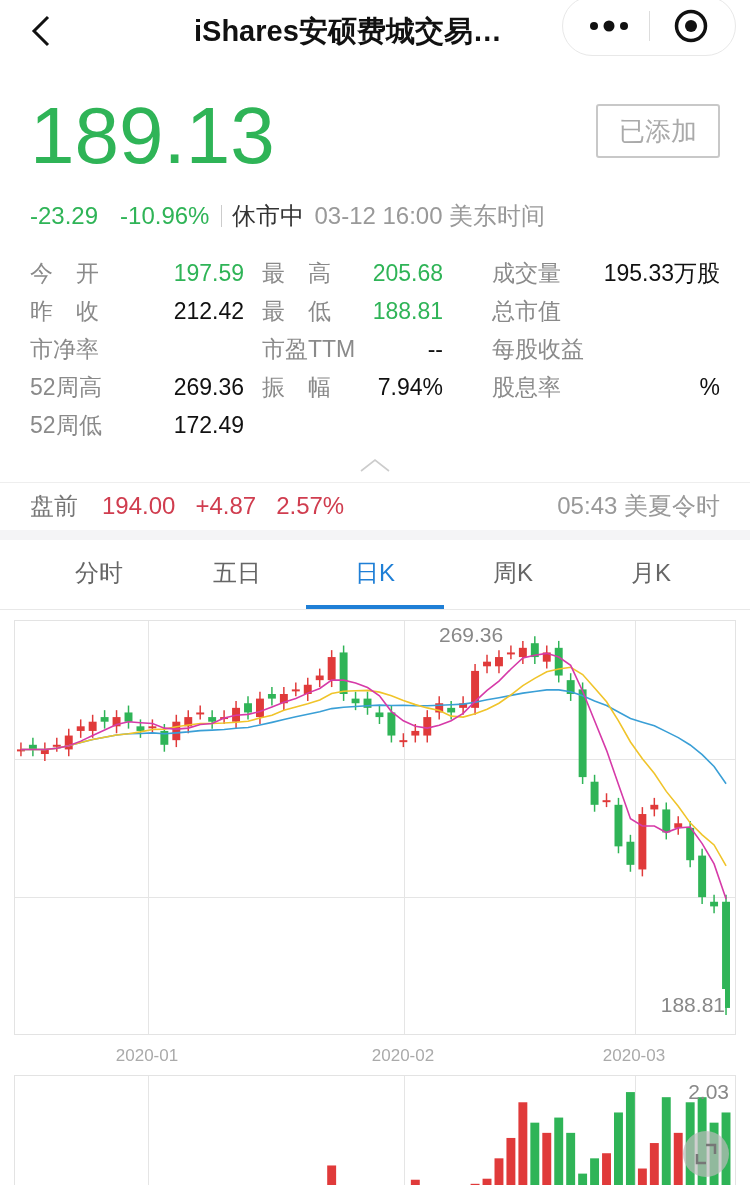 The image size is (750, 1185). I want to click on chart-tab: 五日, so click(237, 574).